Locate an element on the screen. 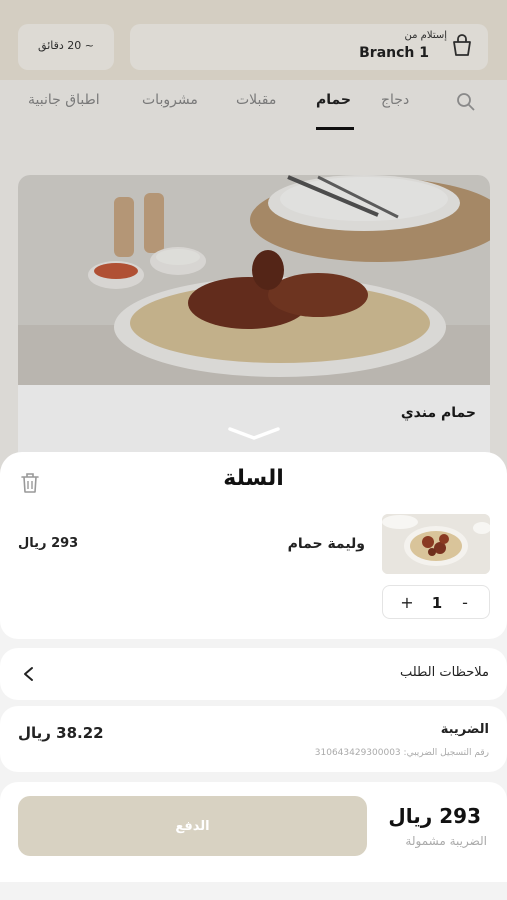  tax-registration-number: رقم التسجيل الضريبي: 310643429300003 is located at coordinates (401, 753).